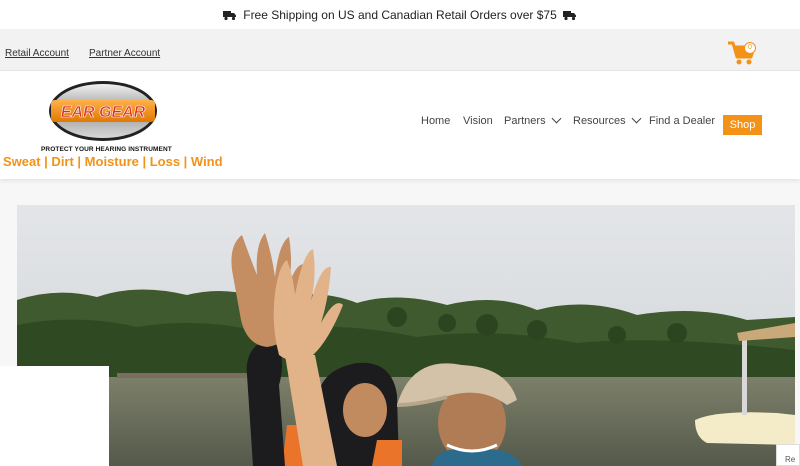 The height and width of the screenshot is (466, 800). What do you see at coordinates (113, 161) in the screenshot?
I see `logo-slogan: Sweat | Dirt | Moisture | Loss | Wind` at bounding box center [113, 161].